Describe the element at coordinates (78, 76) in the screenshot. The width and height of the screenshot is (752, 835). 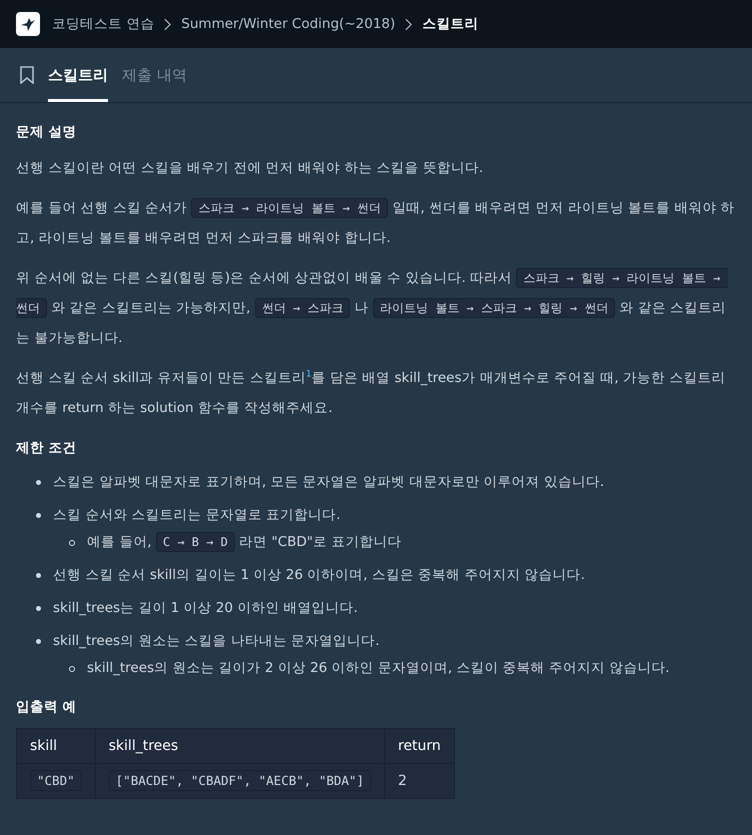
I see `tab: 스킬트리` at that location.